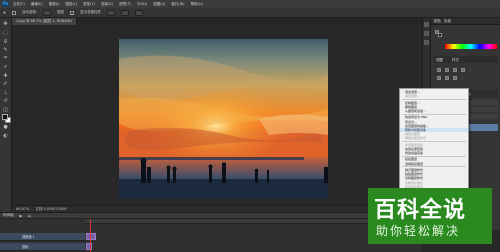  What do you see at coordinates (47, 12) in the screenshot?
I see `auto-select-target-dropdown` at bounding box center [47, 12].